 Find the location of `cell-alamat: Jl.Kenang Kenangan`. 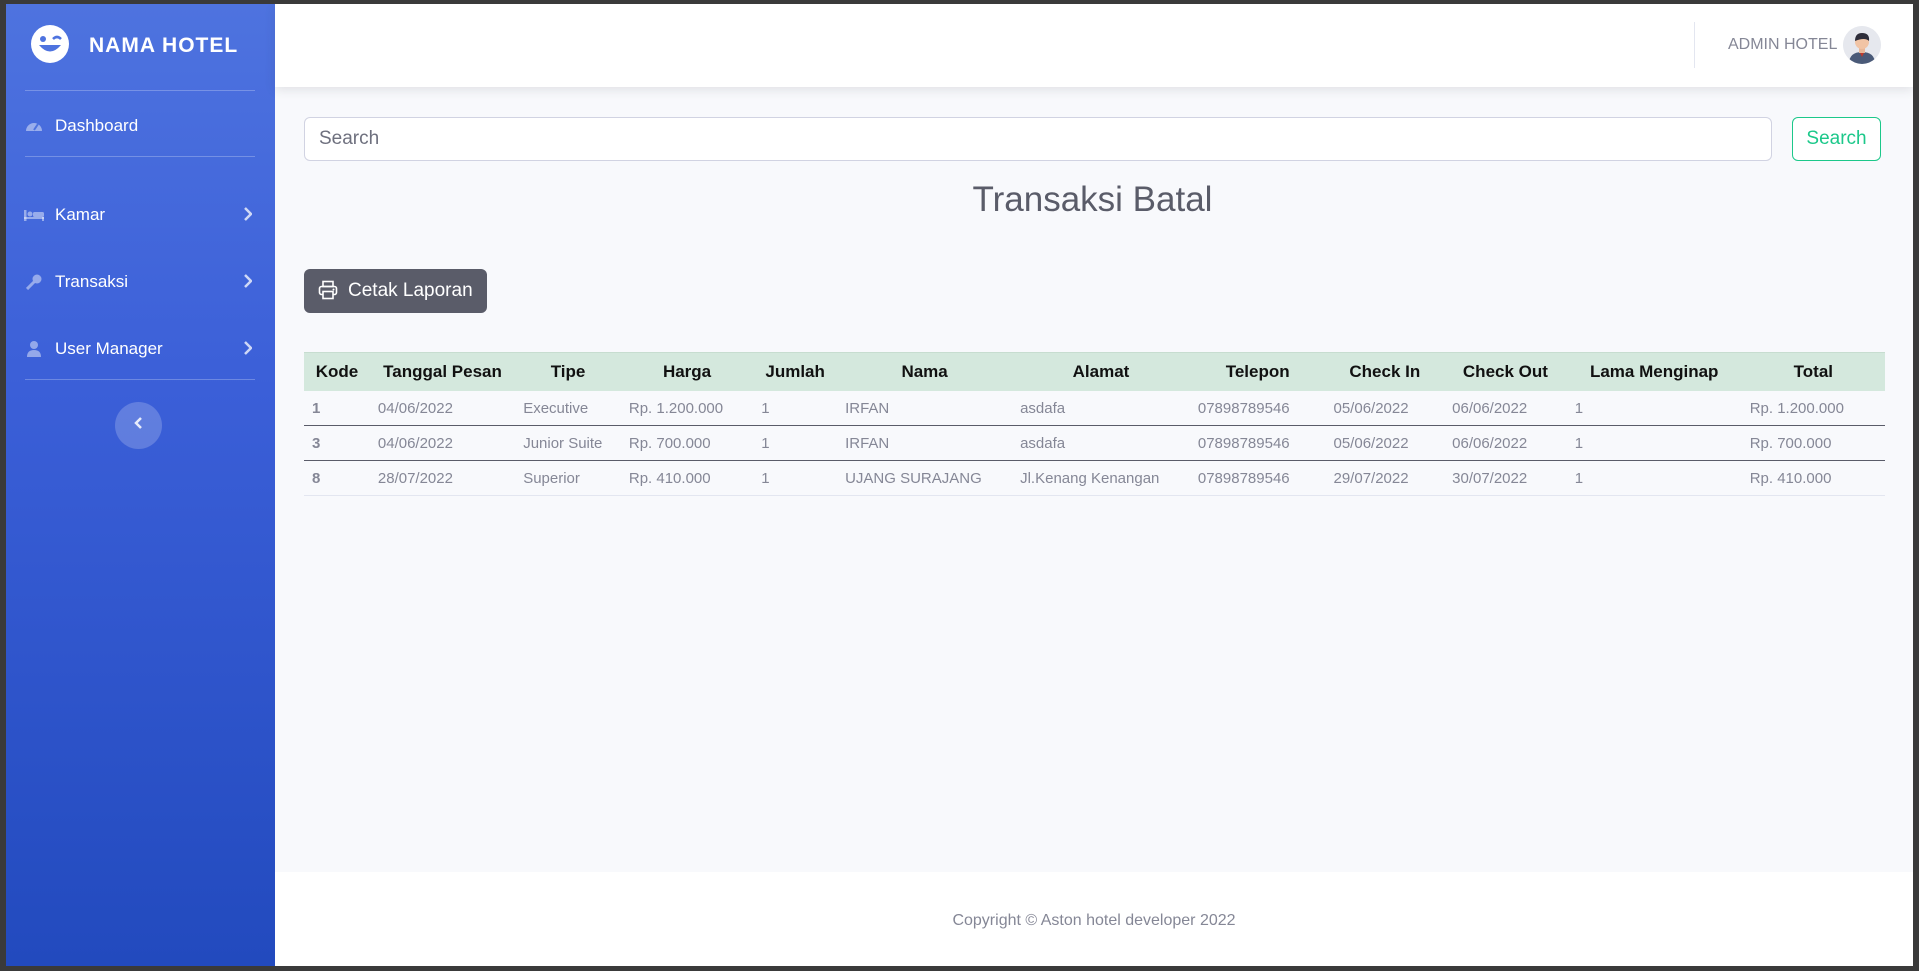

cell-alamat: Jl.Kenang Kenangan is located at coordinates (1101, 478).